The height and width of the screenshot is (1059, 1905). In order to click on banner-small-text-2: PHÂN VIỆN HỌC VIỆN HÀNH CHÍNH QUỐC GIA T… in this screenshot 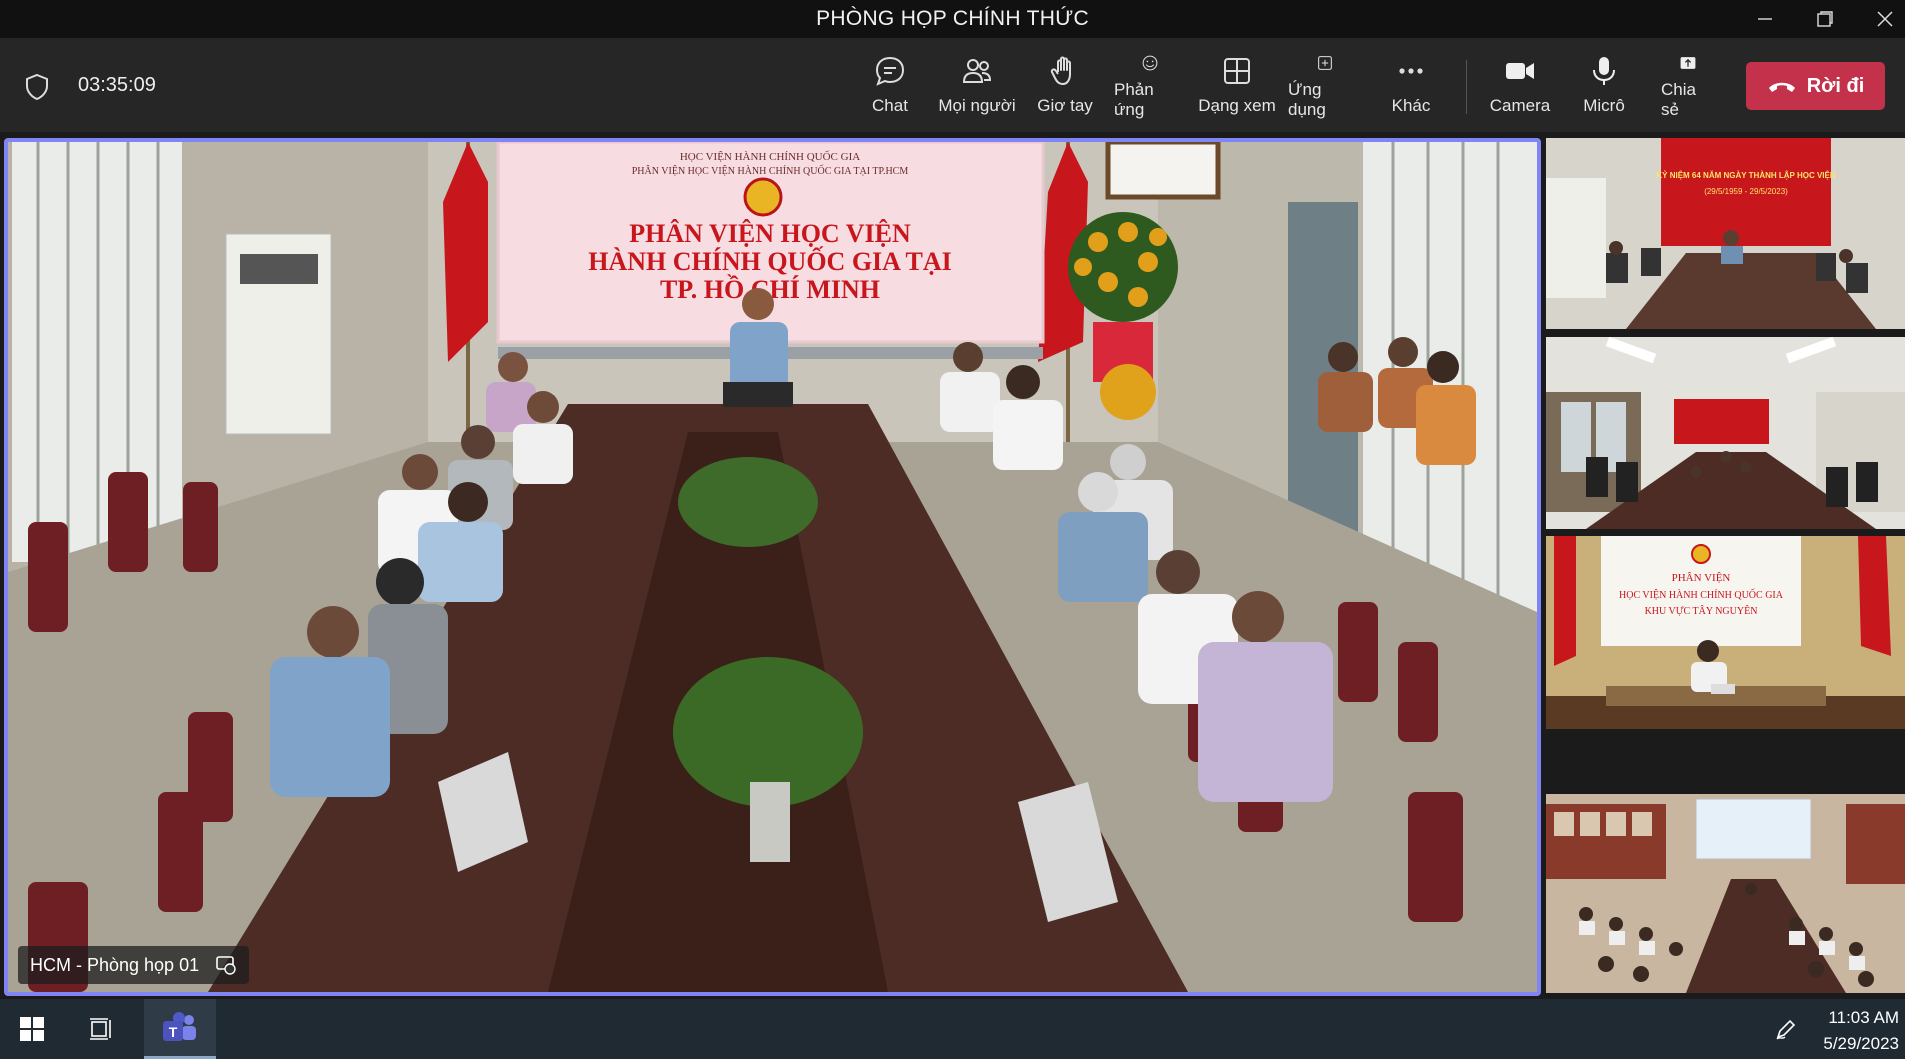, I will do `click(770, 170)`.